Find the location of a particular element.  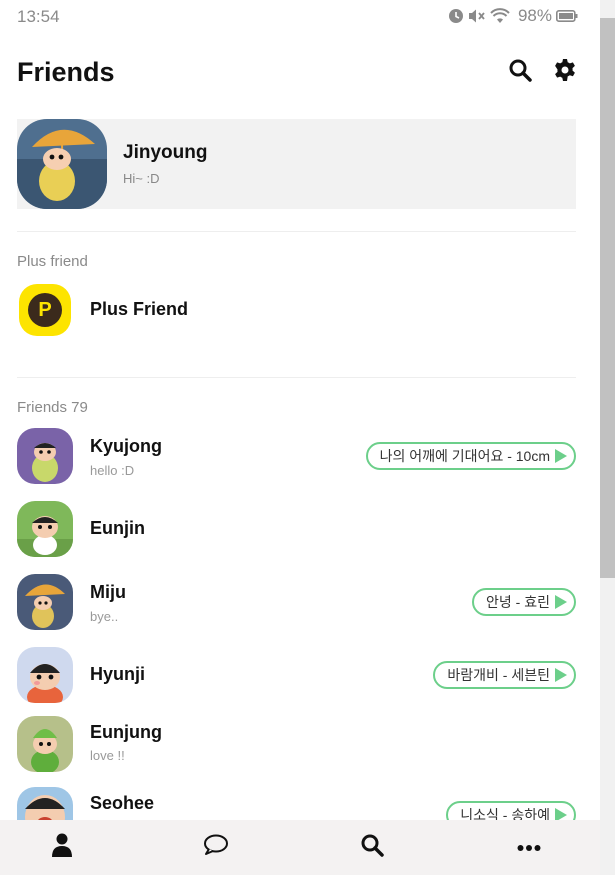

settings-button is located at coordinates (565, 72).